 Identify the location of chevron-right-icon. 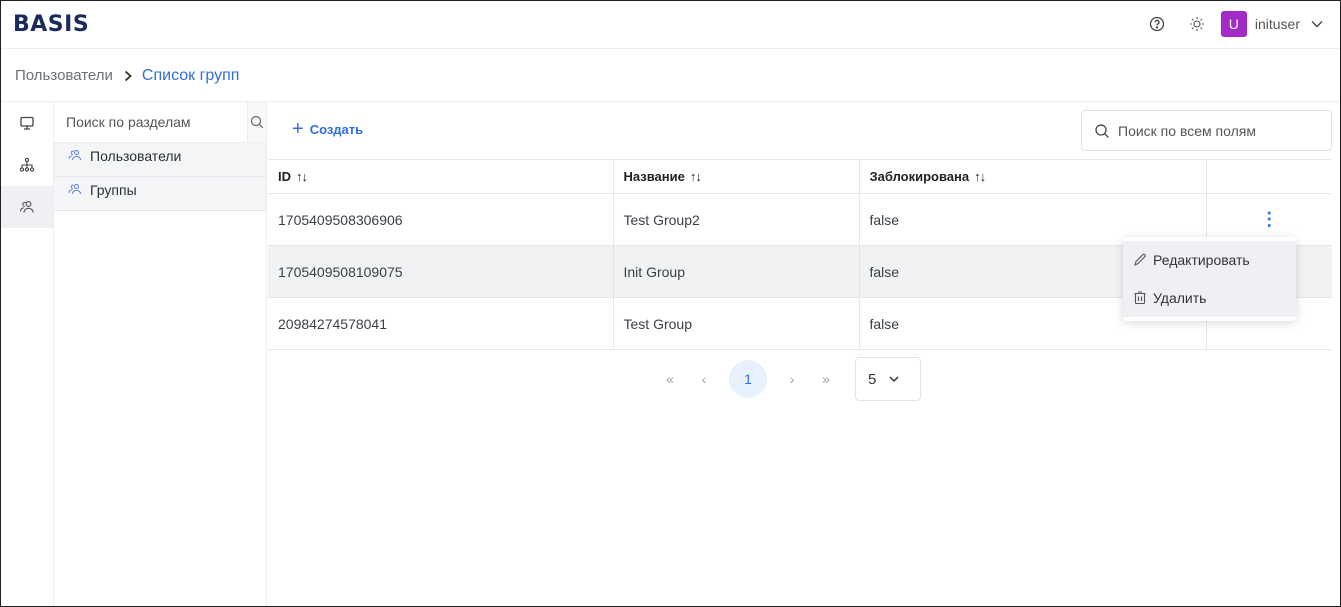
(128, 76).